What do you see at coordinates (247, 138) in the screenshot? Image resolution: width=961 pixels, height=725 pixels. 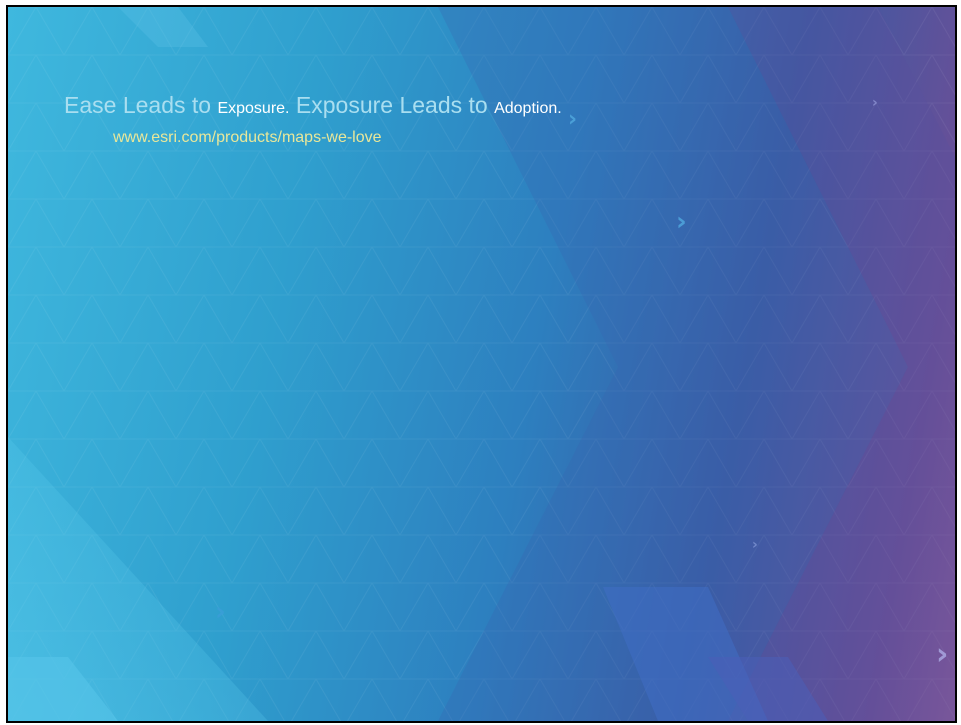 I see `slide-url-link: www.esri.com/products/maps-we-love` at bounding box center [247, 138].